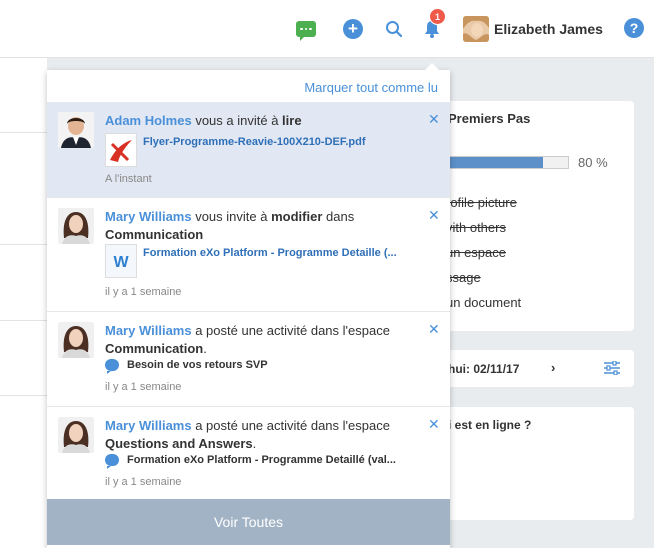 This screenshot has height=548, width=654. Describe the element at coordinates (297, 216) in the screenshot. I see `notification-emphasis: modifier` at that location.